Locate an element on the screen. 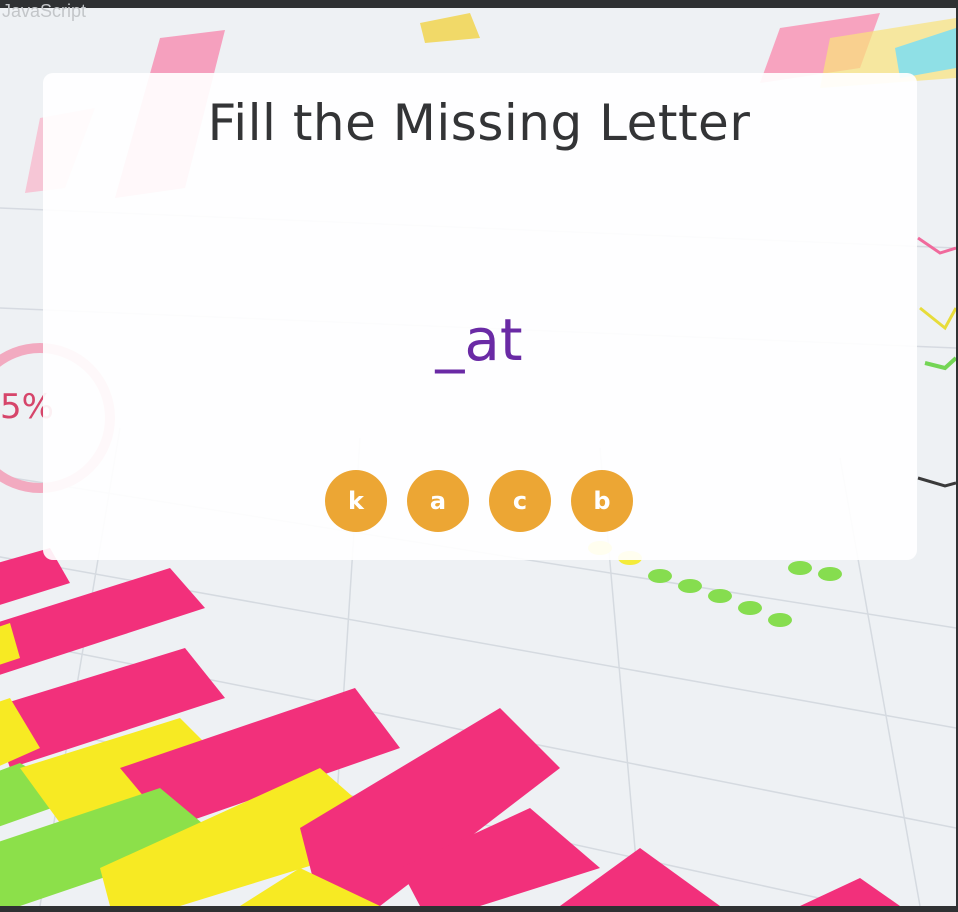 The image size is (958, 912). page-title: Fill the Missing Letter is located at coordinates (479, 123).